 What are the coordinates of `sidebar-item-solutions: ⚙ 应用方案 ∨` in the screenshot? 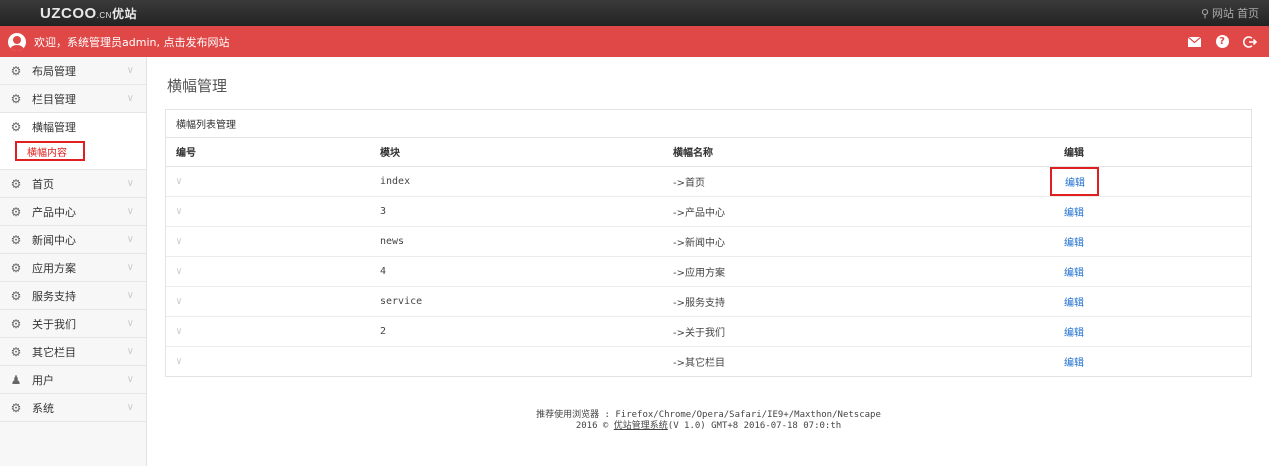 It's located at (73, 268).